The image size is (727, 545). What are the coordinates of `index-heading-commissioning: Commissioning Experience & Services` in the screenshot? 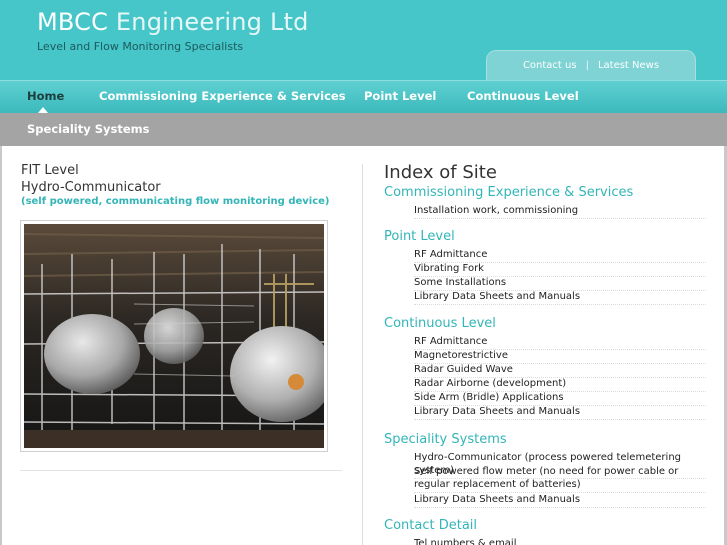 It's located at (508, 192).